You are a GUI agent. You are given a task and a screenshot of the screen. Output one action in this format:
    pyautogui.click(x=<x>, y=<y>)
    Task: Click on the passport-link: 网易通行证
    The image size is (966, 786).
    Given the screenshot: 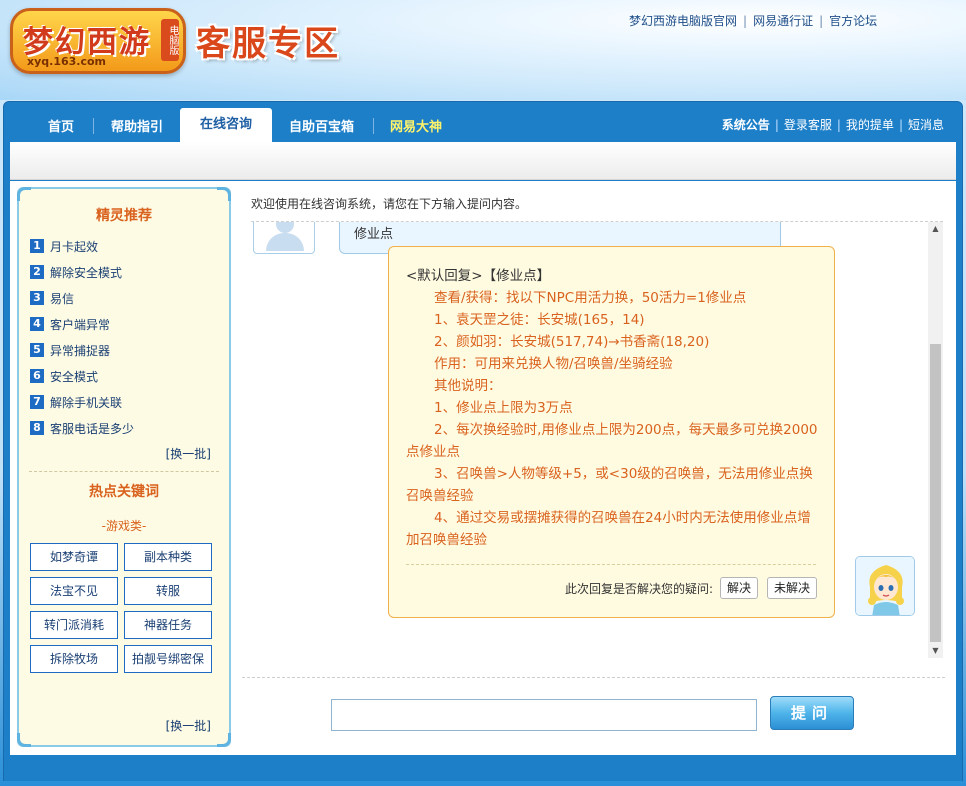 What is the action you would take?
    pyautogui.click(x=783, y=21)
    